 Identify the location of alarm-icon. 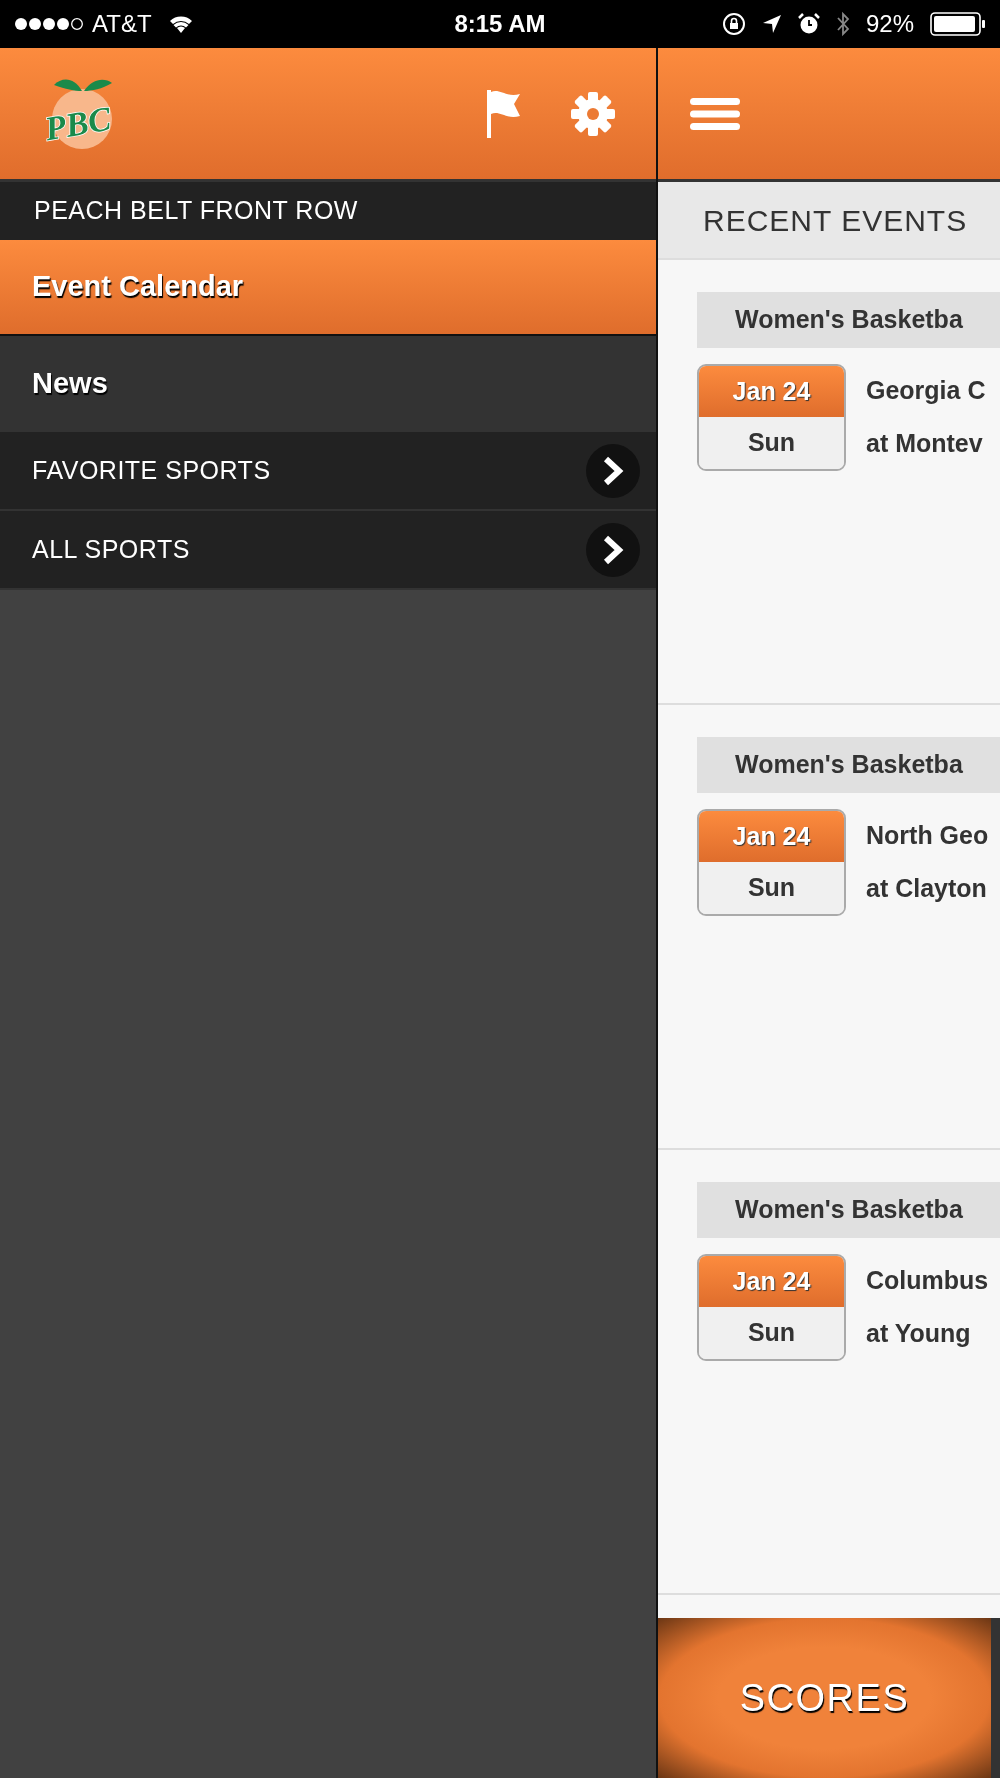
(808, 24).